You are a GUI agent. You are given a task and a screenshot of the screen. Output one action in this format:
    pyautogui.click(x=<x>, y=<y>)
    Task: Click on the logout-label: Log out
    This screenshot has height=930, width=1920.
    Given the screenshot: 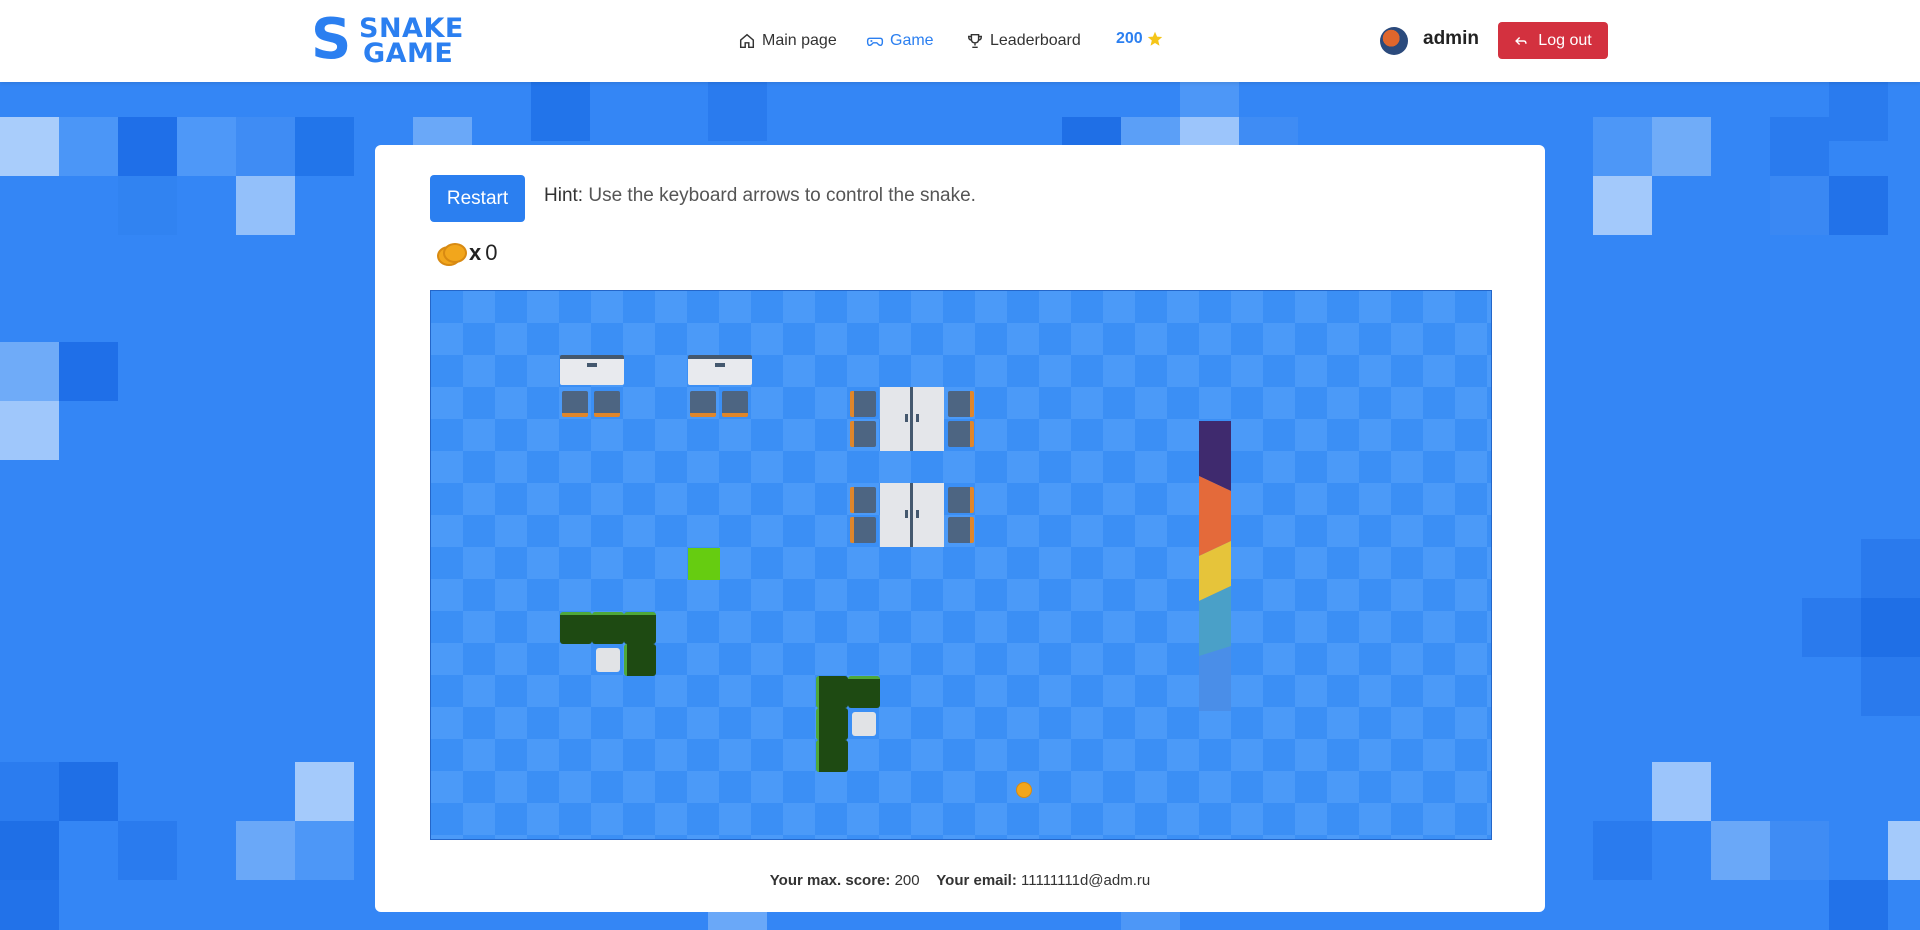 What is the action you would take?
    pyautogui.click(x=1565, y=40)
    